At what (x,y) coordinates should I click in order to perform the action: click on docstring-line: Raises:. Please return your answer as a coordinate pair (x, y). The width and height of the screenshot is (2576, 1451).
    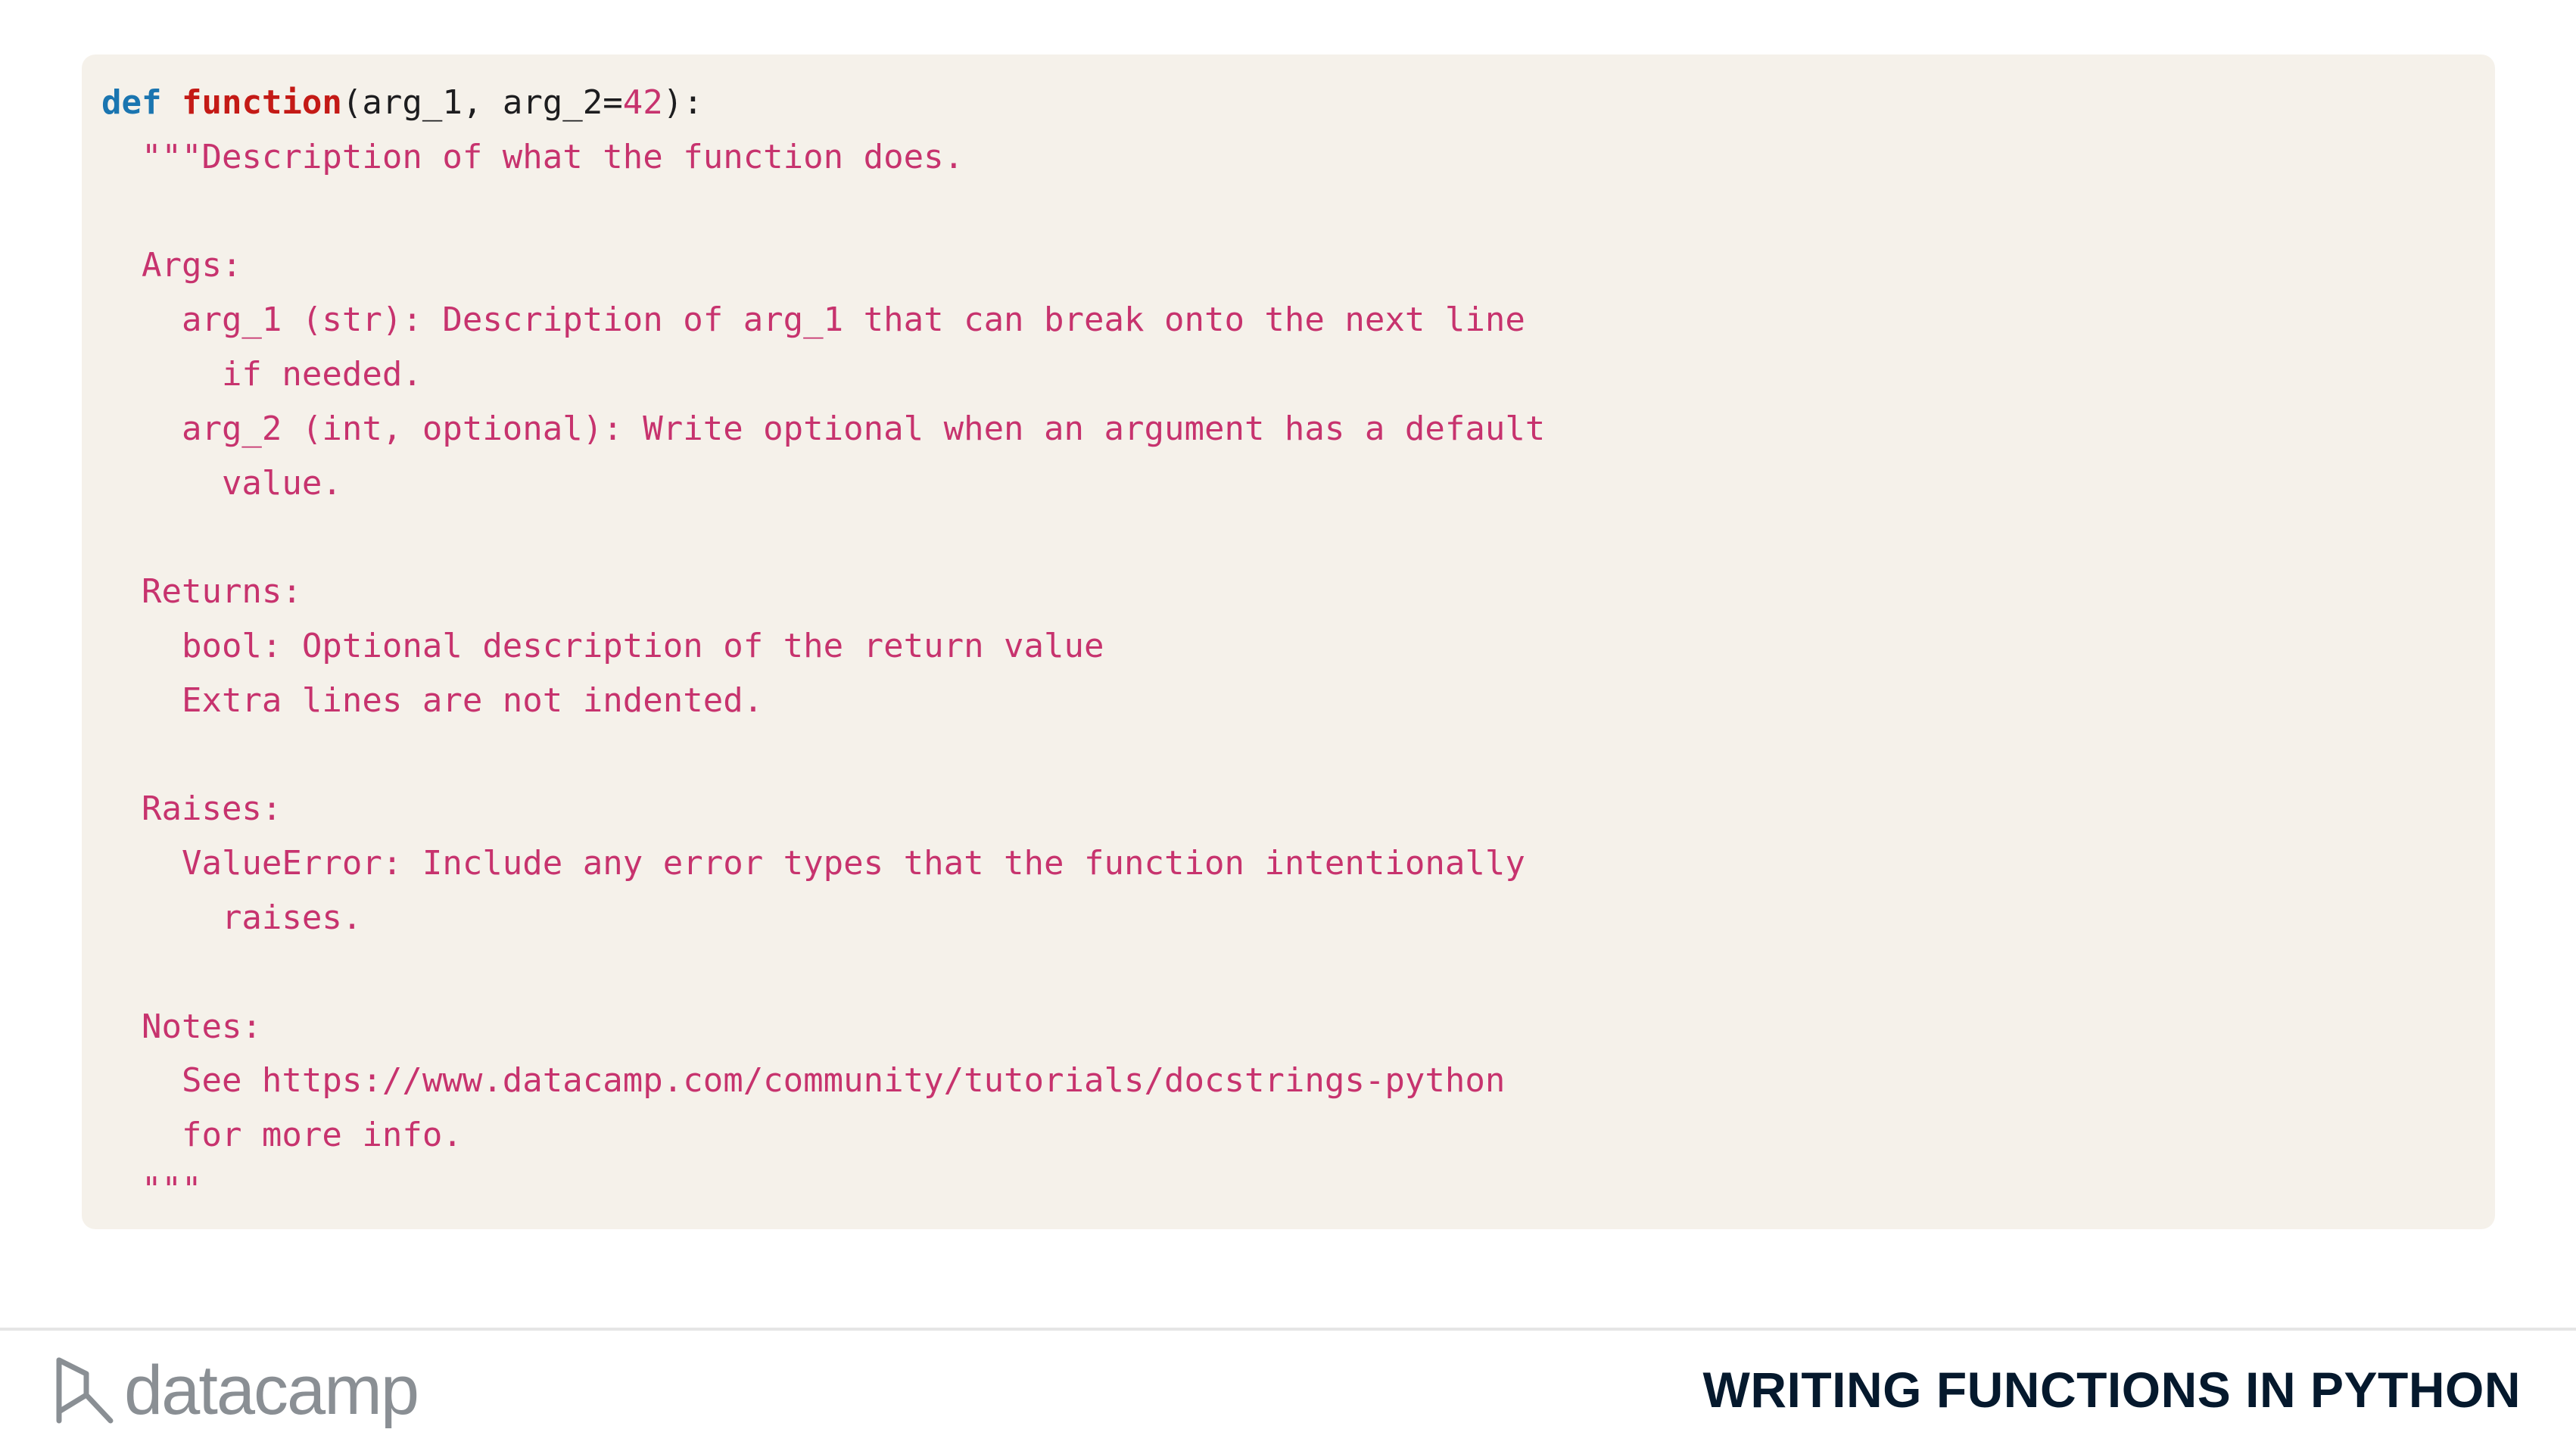
    Looking at the image, I should click on (191, 809).